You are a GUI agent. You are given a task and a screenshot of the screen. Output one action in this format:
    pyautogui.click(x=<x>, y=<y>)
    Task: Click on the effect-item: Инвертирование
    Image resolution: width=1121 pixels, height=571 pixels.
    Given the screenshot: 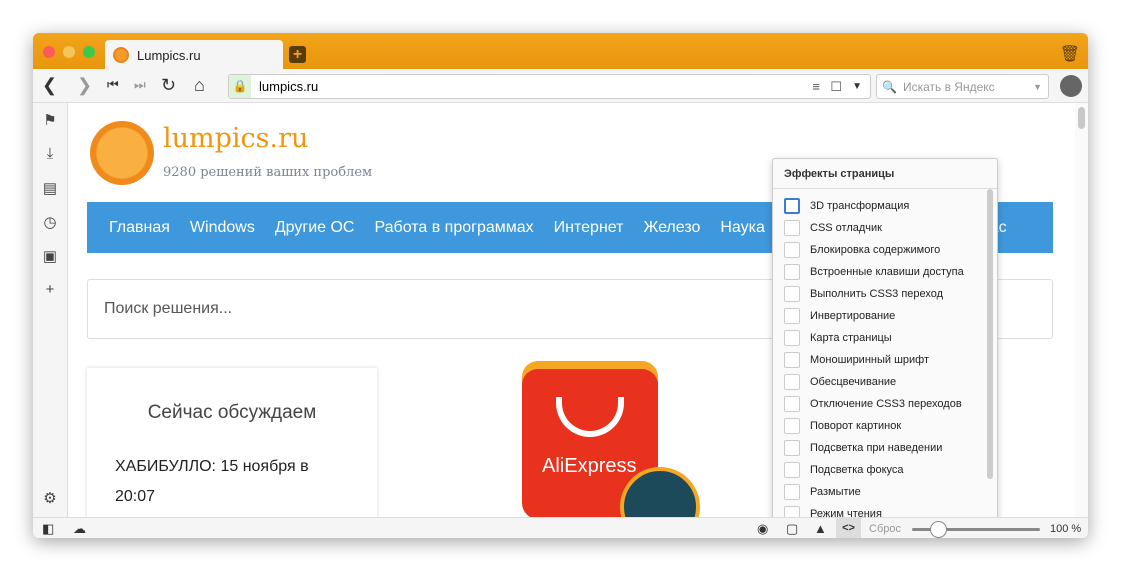 What is the action you would take?
    pyautogui.click(x=885, y=316)
    